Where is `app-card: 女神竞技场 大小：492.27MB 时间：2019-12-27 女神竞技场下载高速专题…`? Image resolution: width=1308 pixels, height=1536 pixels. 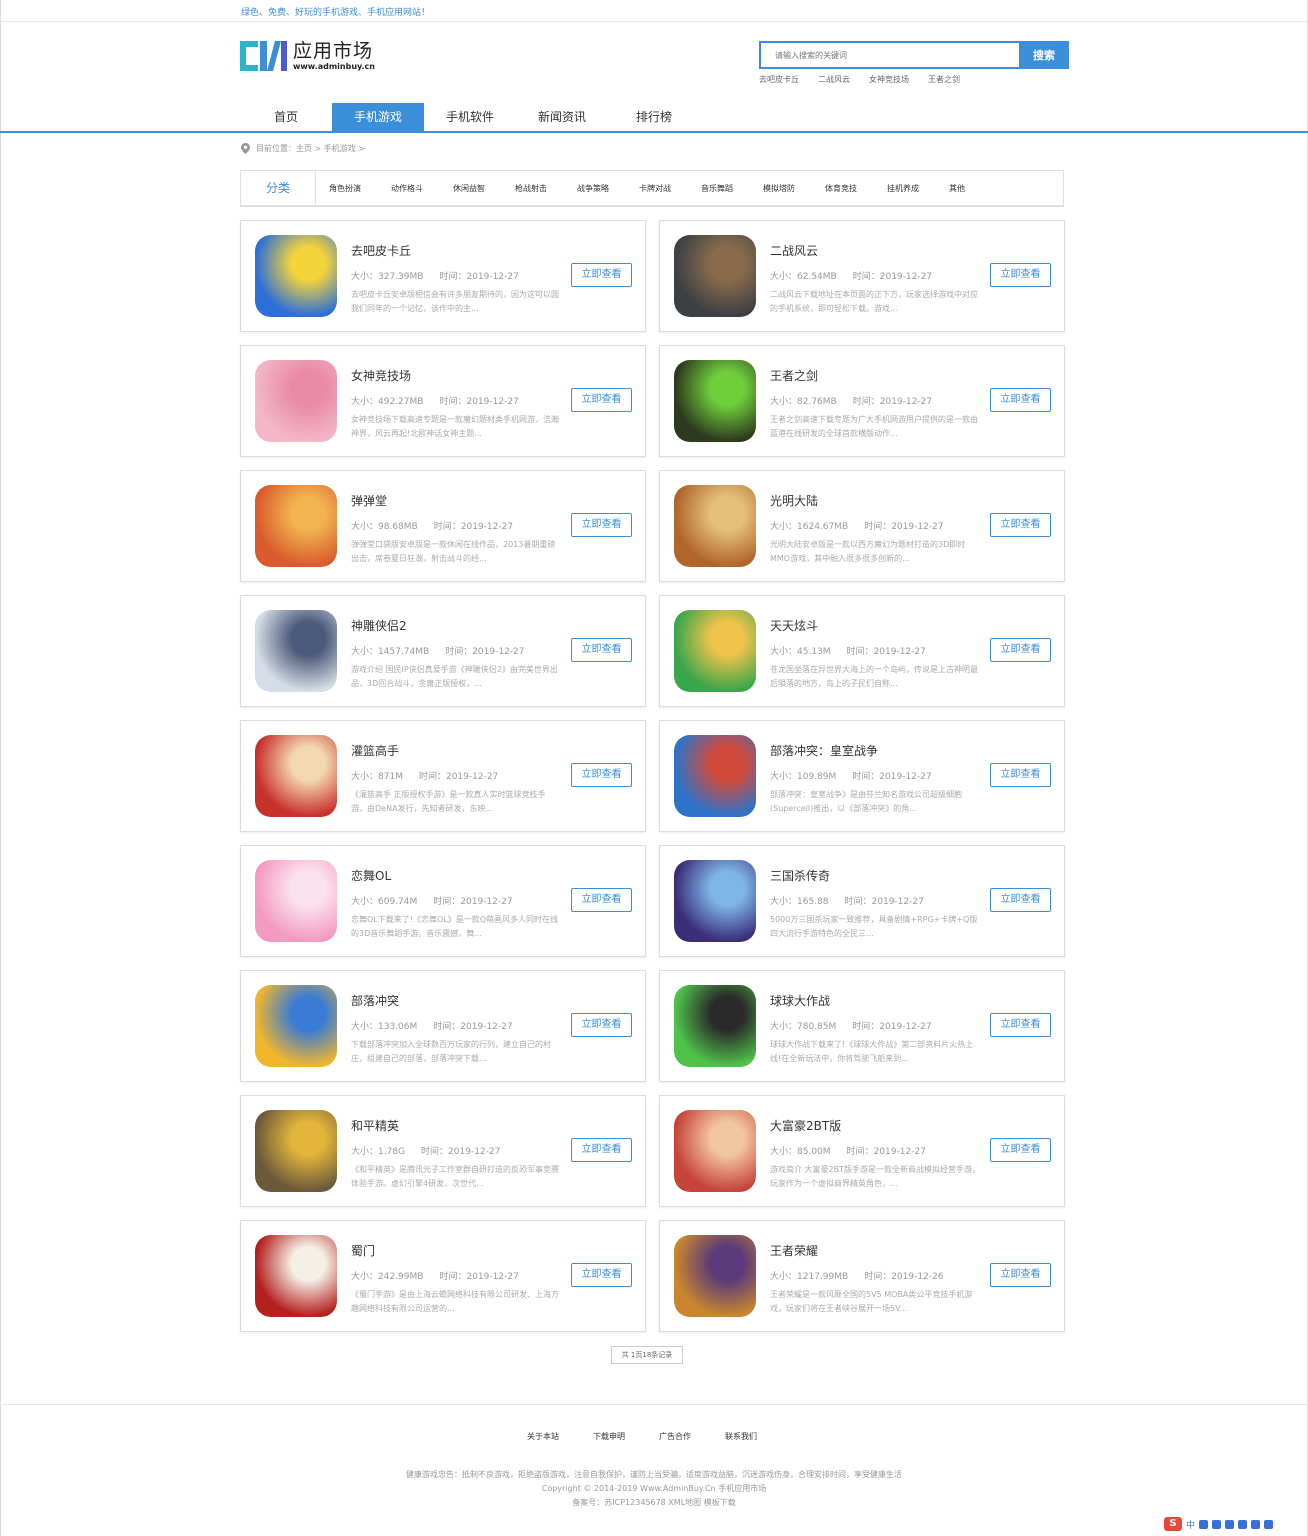 app-card: 女神竞技场 大小：492.27MB 时间：2019-12-27 女神竞技场下载高速专题… is located at coordinates (443, 401).